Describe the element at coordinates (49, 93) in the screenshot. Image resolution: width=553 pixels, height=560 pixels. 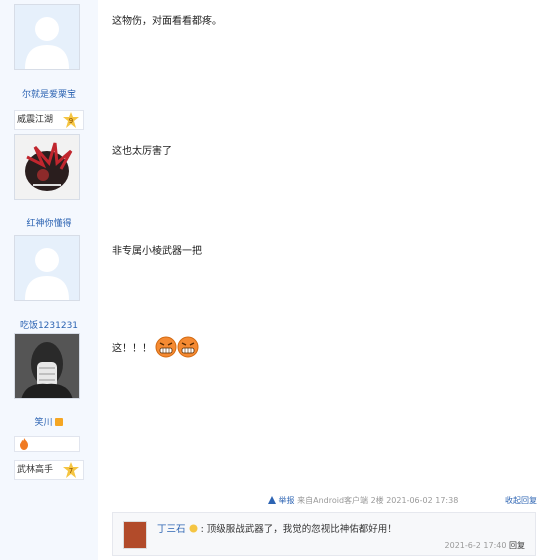
I see `username-1: 尔就是爱栗宝` at that location.